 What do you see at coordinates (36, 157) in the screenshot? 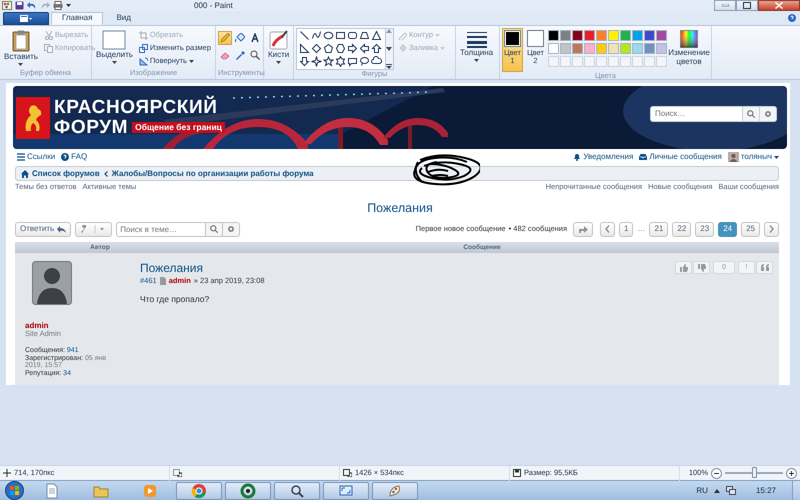
I see `nav-link: Ссылки` at bounding box center [36, 157].